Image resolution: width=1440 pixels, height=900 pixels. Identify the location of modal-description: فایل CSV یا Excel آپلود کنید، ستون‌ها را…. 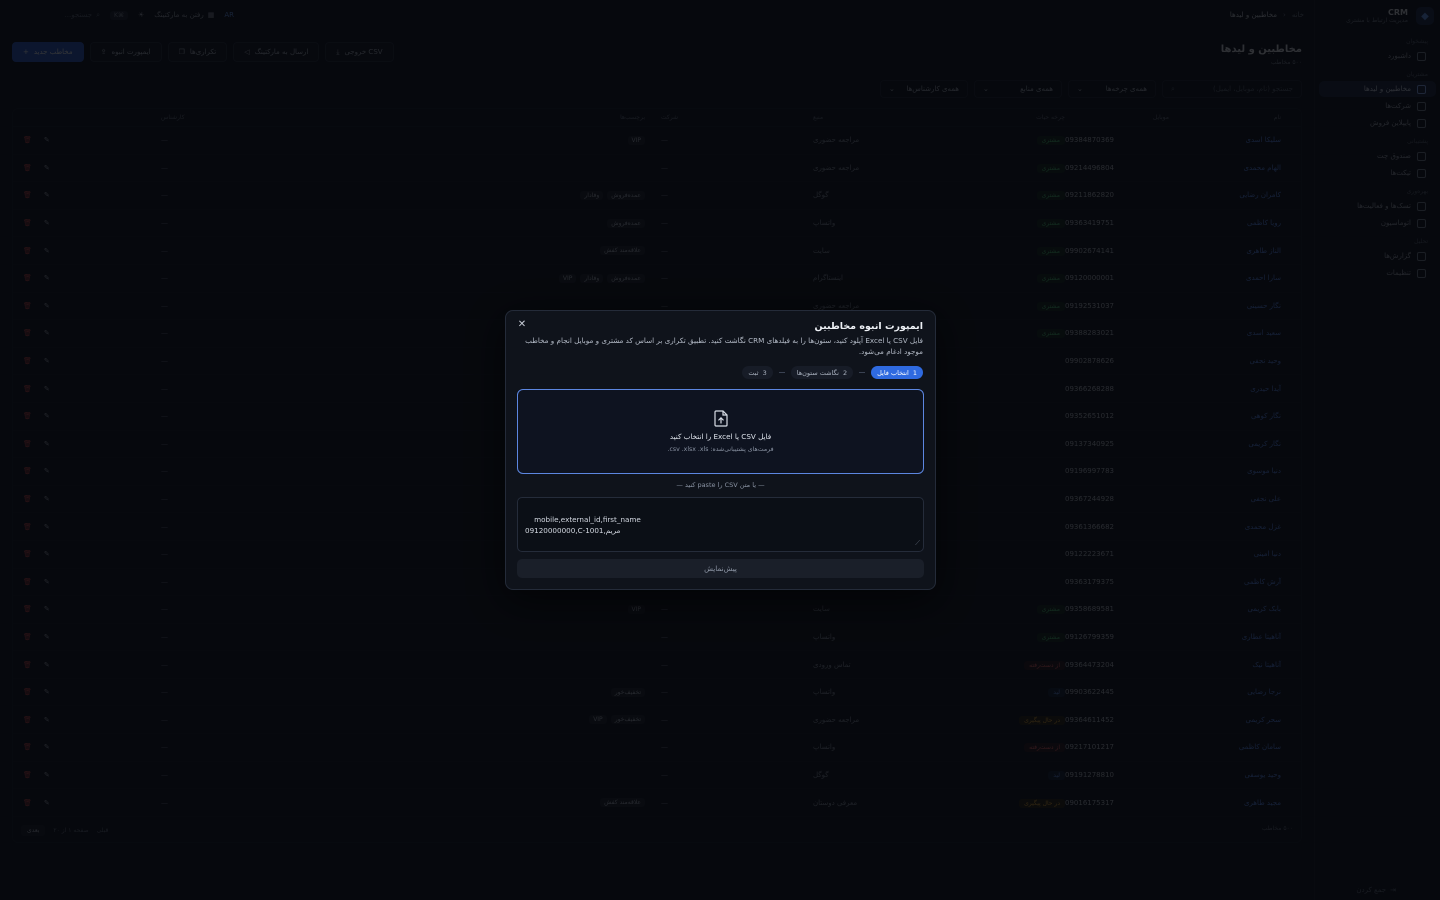
(724, 346).